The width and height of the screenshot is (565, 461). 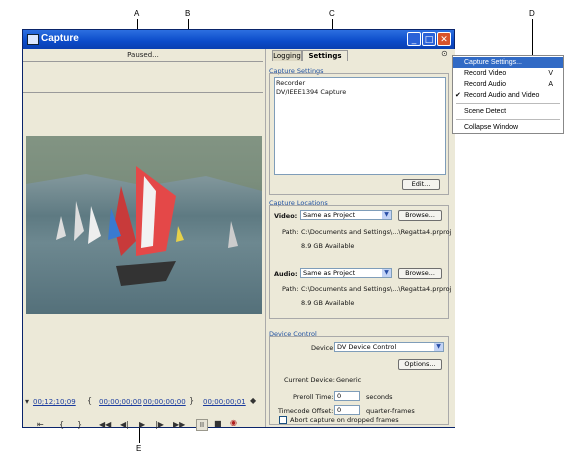 I want to click on set-out-icon: }, so click(x=191, y=400).